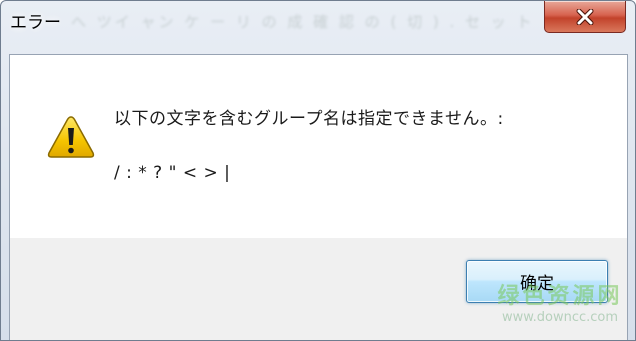 Image resolution: width=636 pixels, height=341 pixels. I want to click on close-icon, so click(585, 16).